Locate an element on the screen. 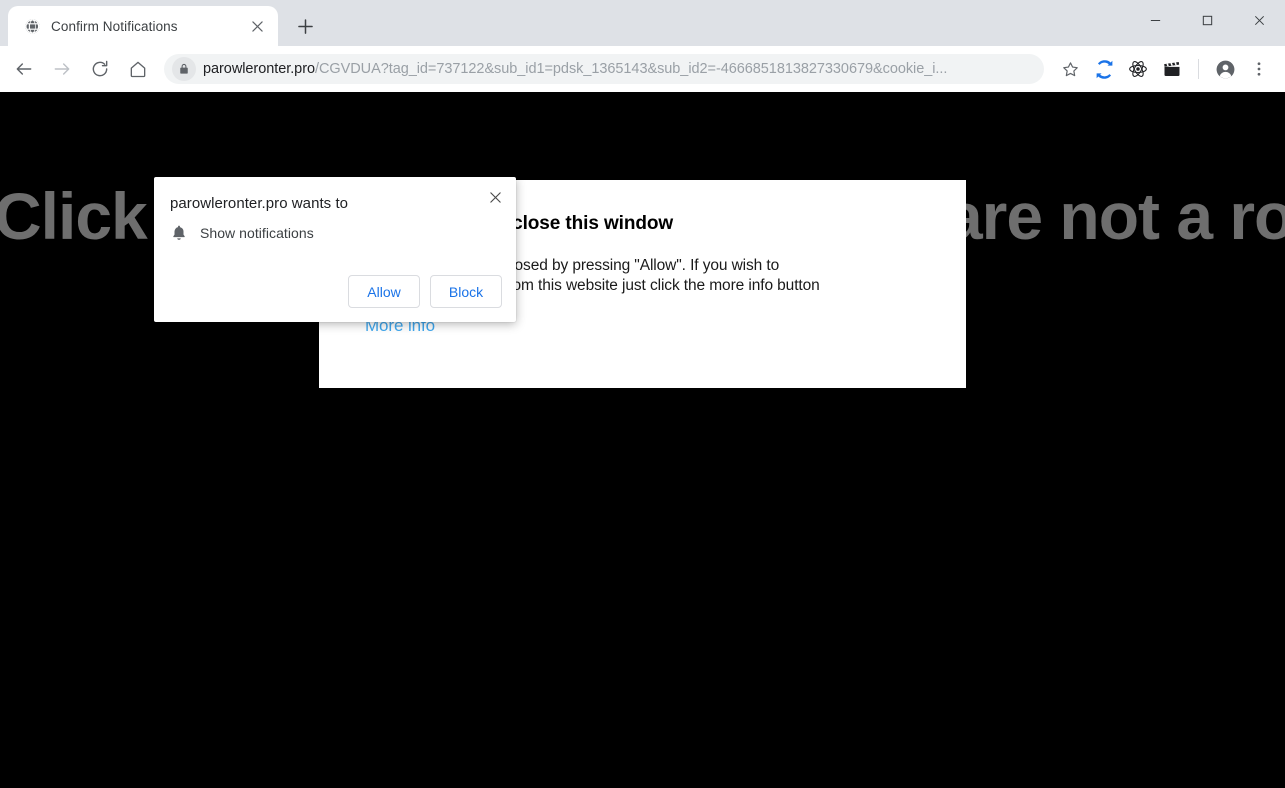 Image resolution: width=1285 pixels, height=788 pixels. window-minimize-button is located at coordinates (1155, 20).